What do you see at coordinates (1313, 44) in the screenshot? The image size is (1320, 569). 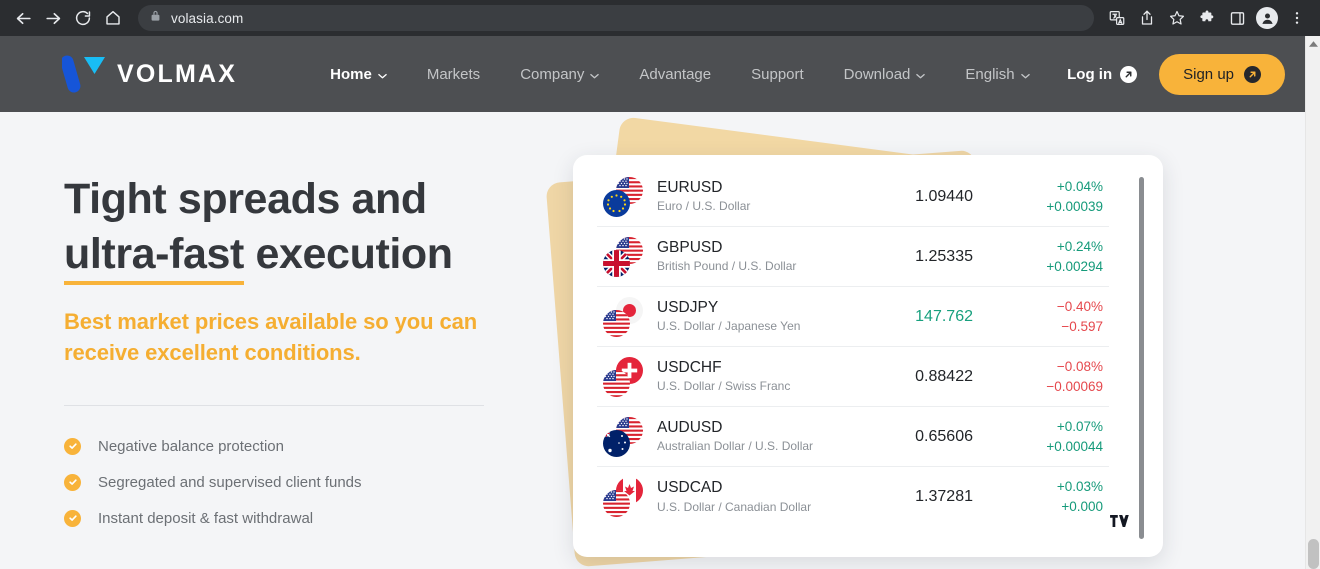 I see `scroll-up-arrow-icon` at bounding box center [1313, 44].